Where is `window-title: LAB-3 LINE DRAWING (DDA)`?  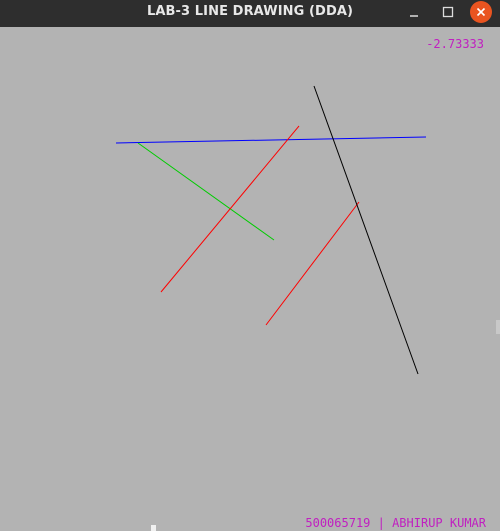
window-title: LAB-3 LINE DRAWING (DDA) is located at coordinates (250, 11).